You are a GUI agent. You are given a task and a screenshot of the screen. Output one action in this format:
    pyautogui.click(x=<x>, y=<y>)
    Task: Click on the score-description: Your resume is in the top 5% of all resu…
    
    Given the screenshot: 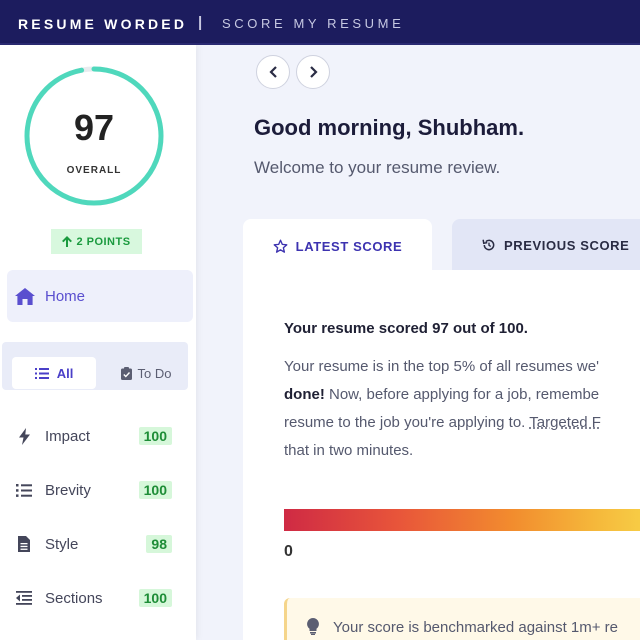 What is the action you would take?
    pyautogui.click(x=462, y=409)
    